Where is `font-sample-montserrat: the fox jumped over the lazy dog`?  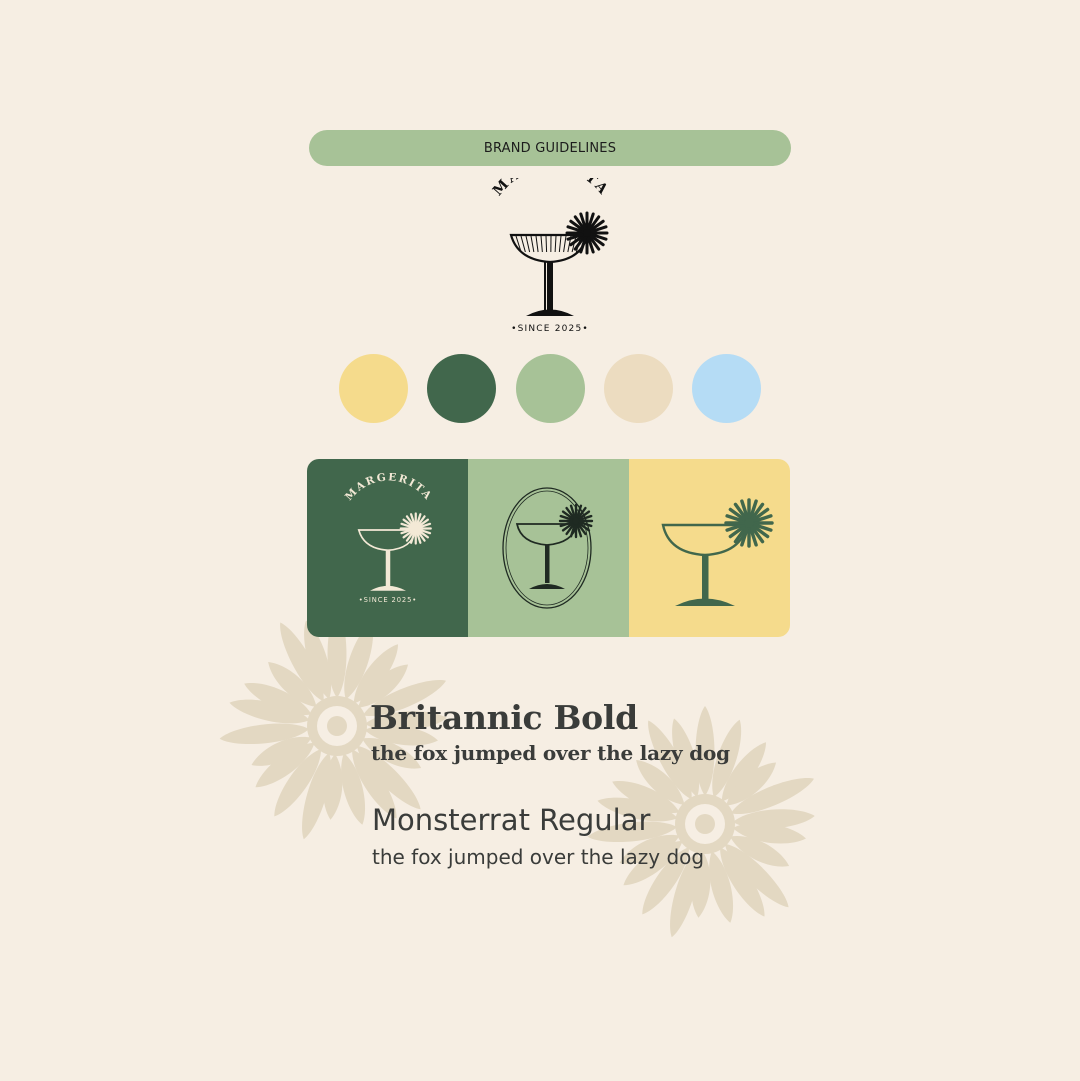 font-sample-montserrat: the fox jumped over the lazy dog is located at coordinates (538, 857).